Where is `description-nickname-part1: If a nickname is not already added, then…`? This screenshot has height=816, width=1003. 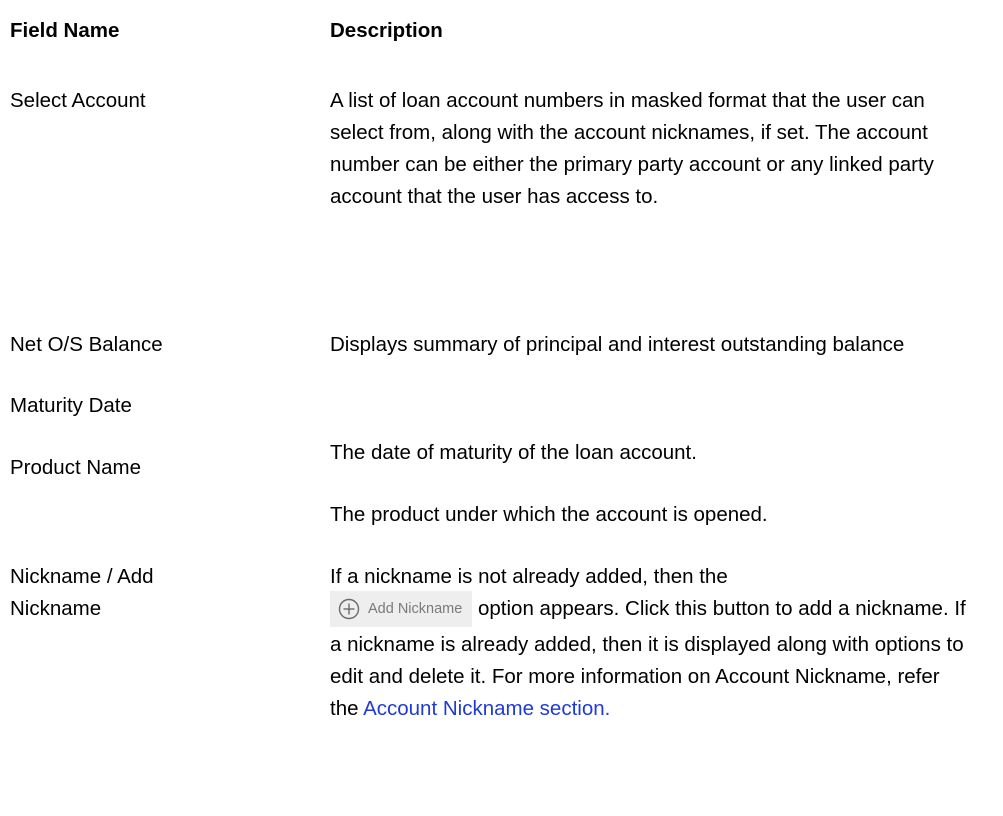
description-nickname-part1: If a nickname is not already added, then… is located at coordinates (529, 576).